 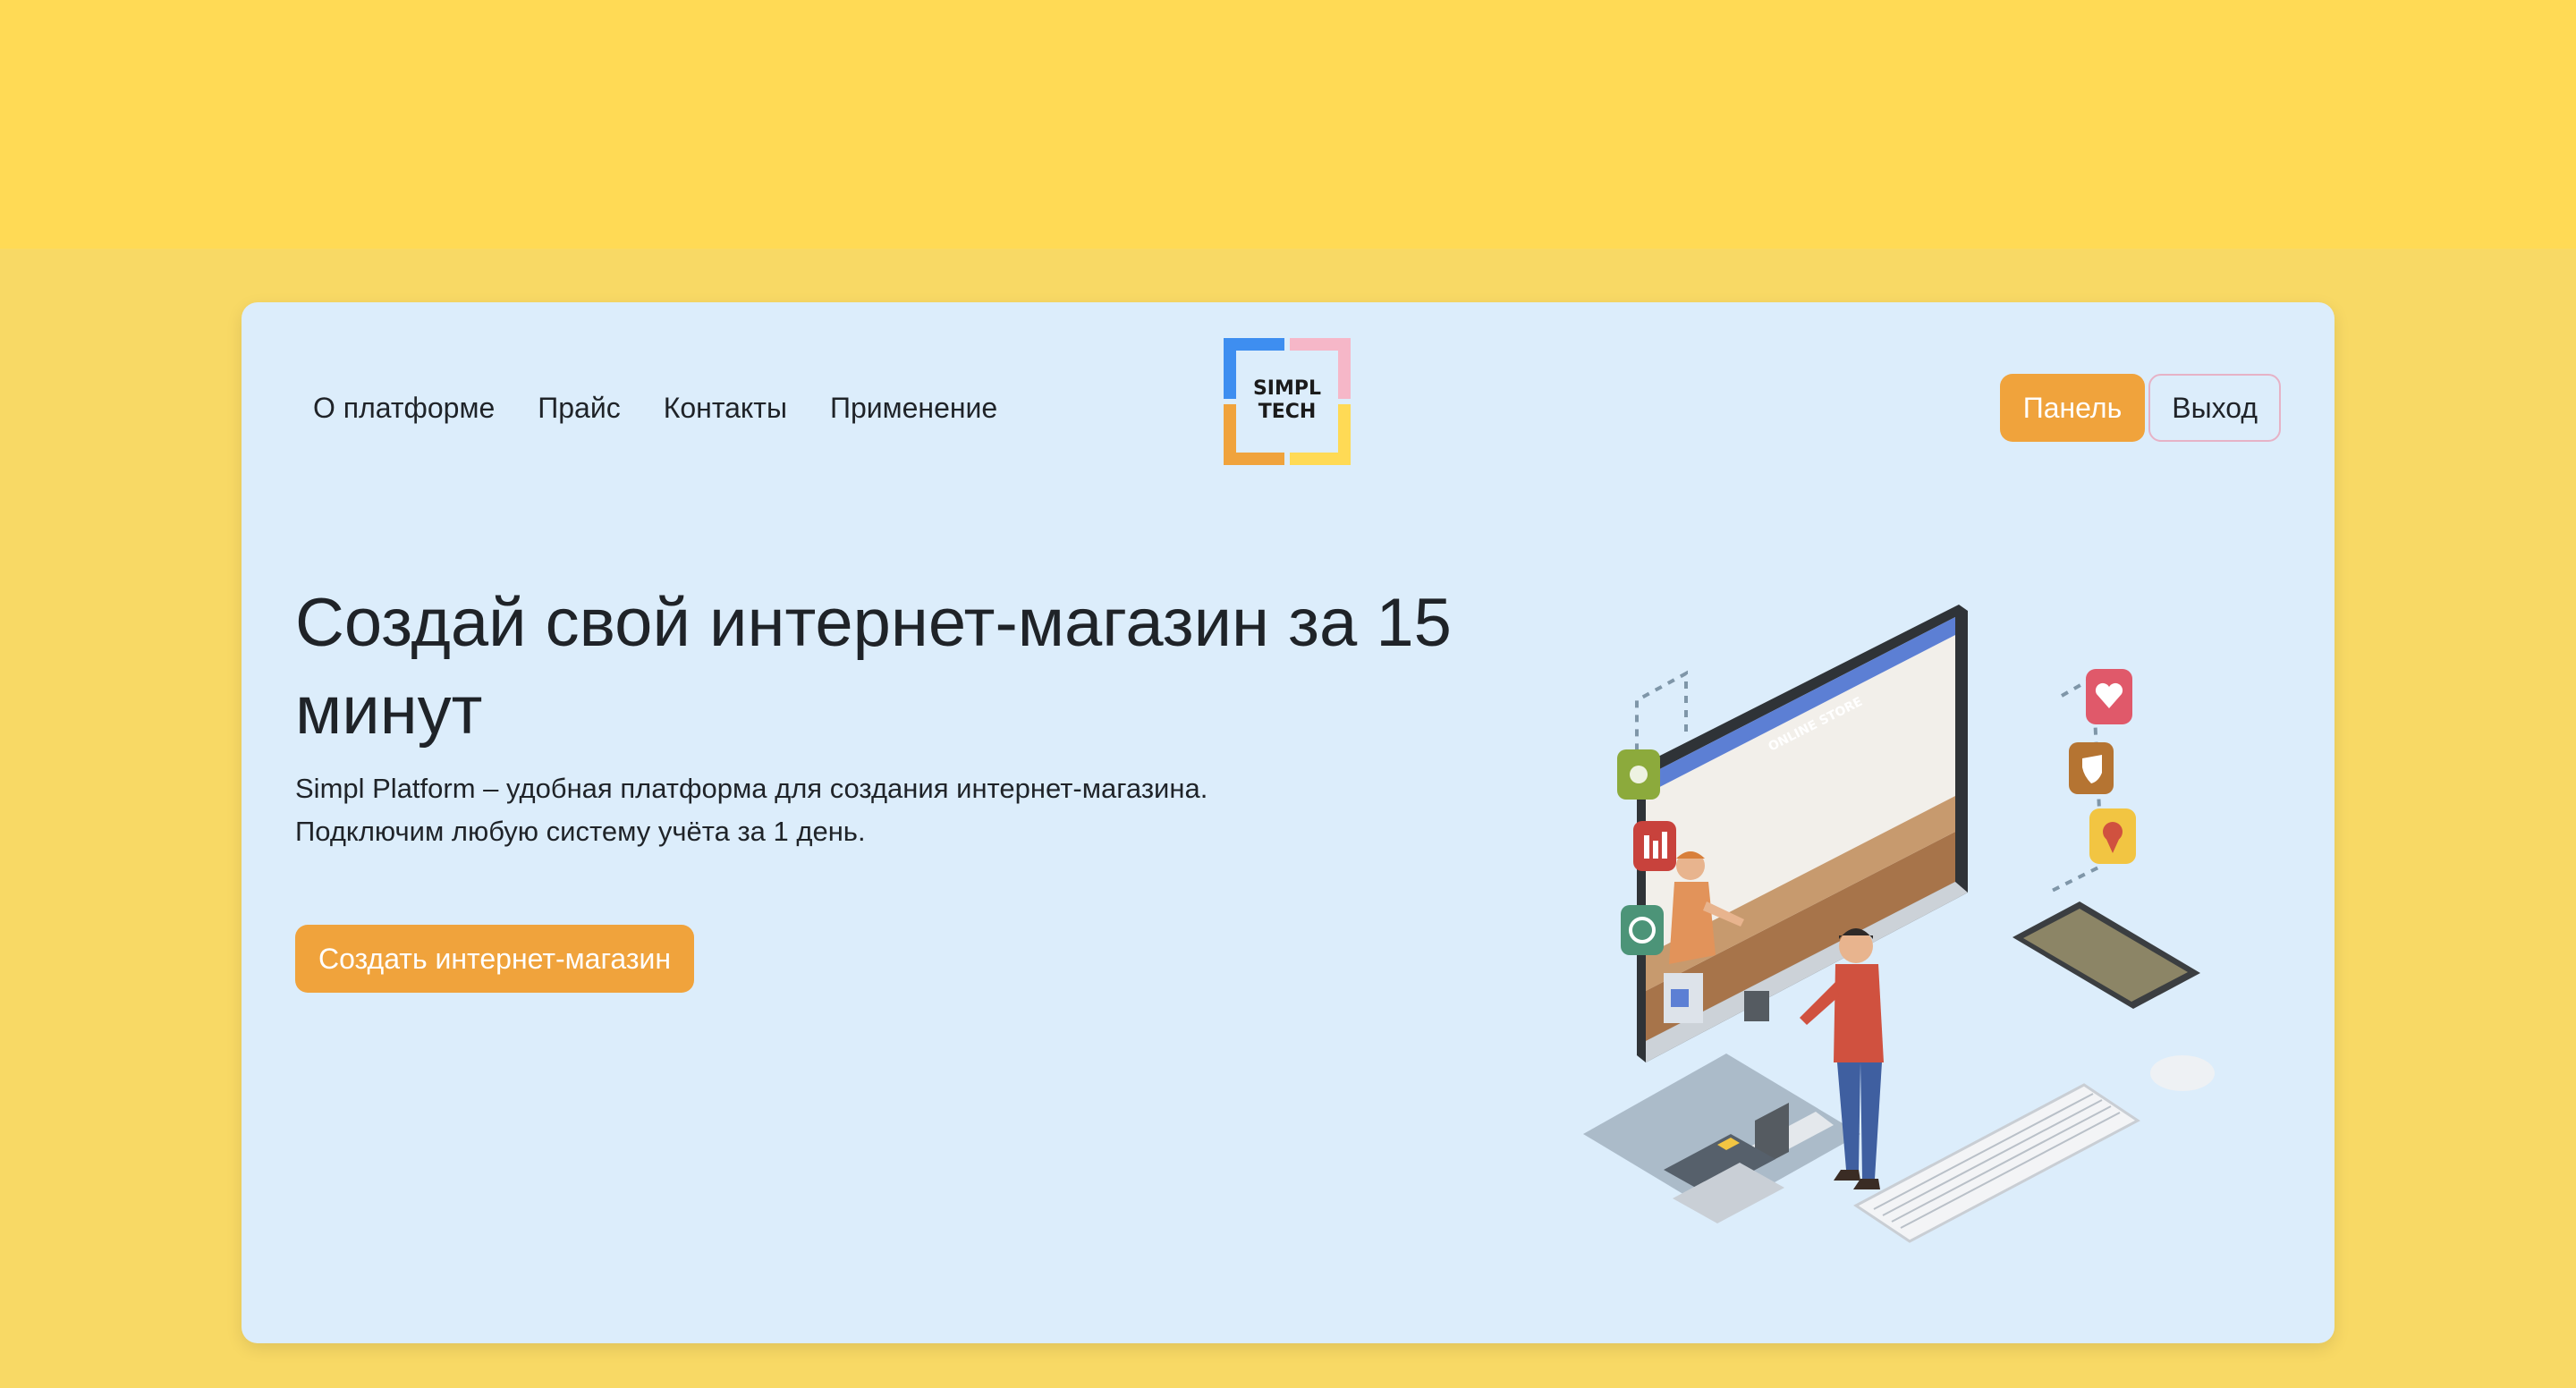 I want to click on right-app-icons, so click(x=2102, y=767).